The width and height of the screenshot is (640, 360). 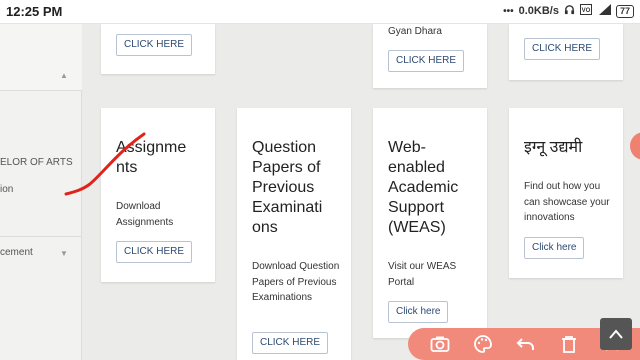 What do you see at coordinates (635, 146) in the screenshot?
I see `floating-bubble` at bounding box center [635, 146].